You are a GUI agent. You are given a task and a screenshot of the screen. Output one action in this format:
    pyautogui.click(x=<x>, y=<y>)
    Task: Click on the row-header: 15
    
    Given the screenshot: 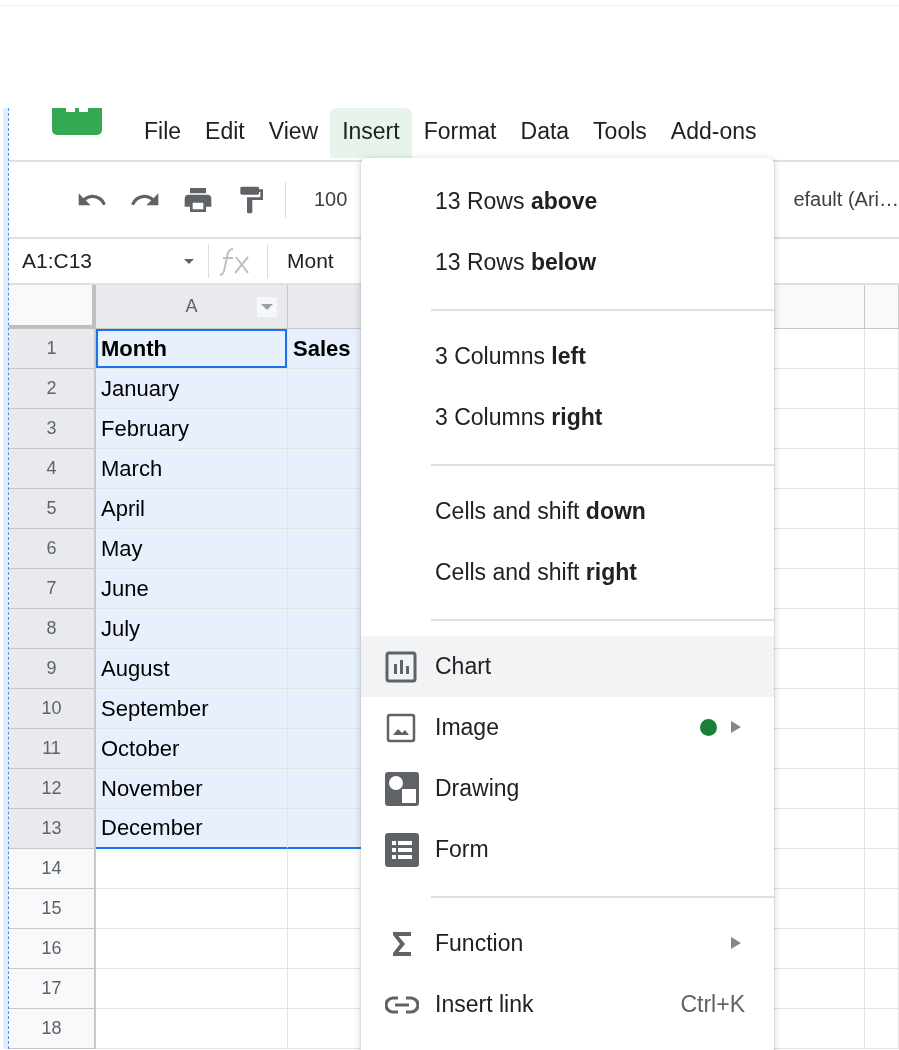 What is the action you would take?
    pyautogui.click(x=52, y=909)
    